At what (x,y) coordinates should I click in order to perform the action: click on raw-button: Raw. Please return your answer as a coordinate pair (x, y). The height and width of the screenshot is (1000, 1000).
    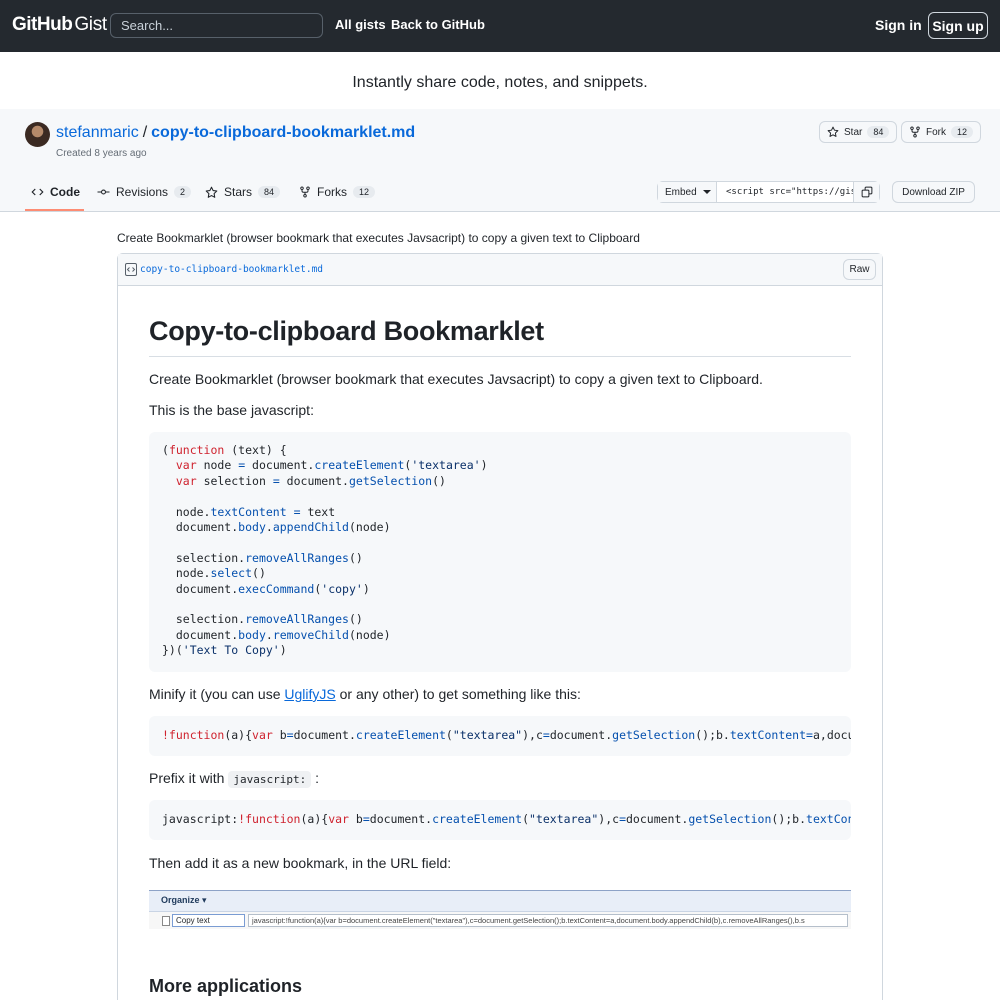
    Looking at the image, I should click on (859, 269).